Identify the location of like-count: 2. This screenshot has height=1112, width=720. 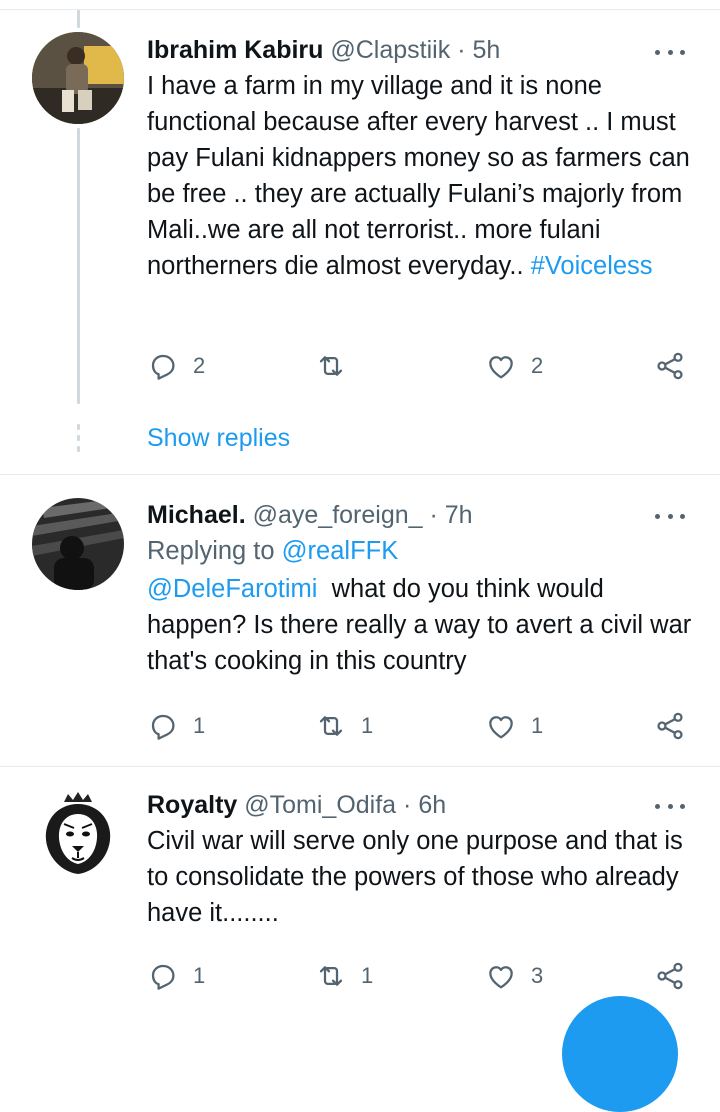
(537, 365).